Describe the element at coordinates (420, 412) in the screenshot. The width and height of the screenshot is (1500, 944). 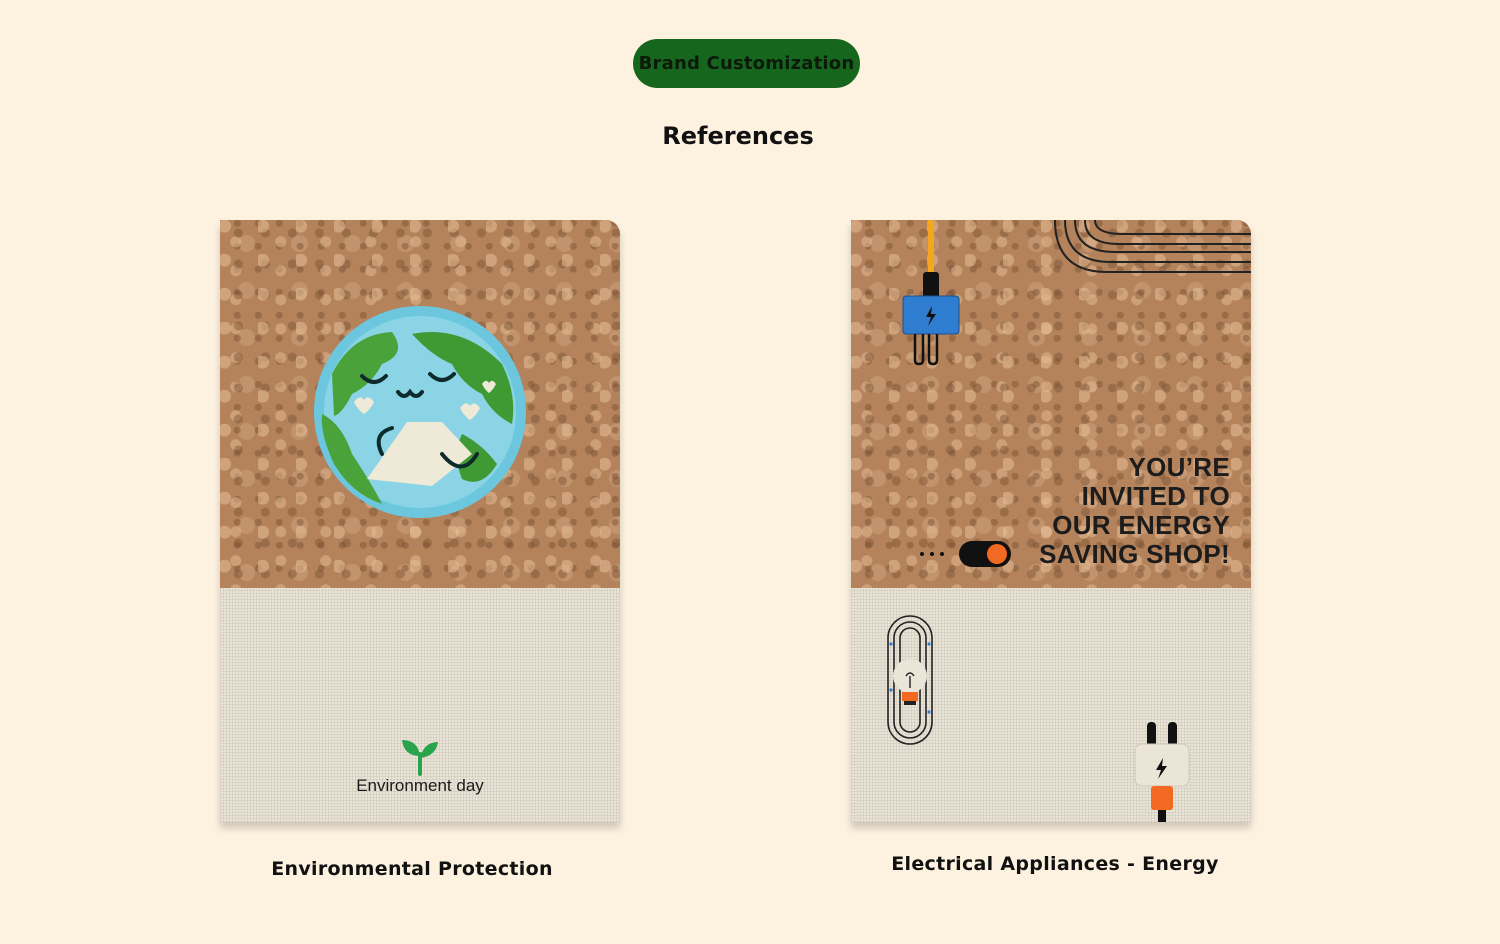
I see `earth-hug-icon` at that location.